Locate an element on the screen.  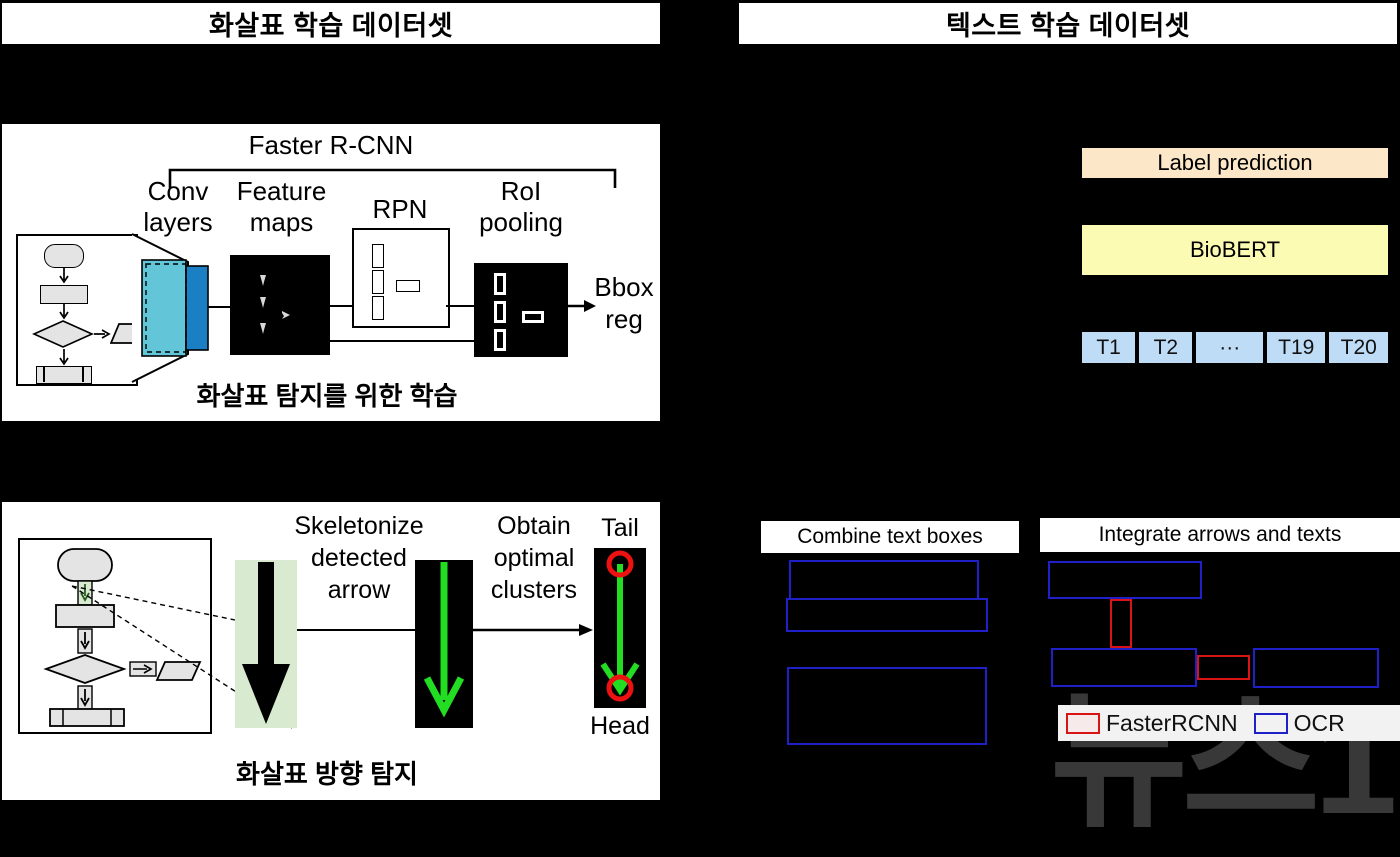
flow-decision is located at coordinates (63, 334).